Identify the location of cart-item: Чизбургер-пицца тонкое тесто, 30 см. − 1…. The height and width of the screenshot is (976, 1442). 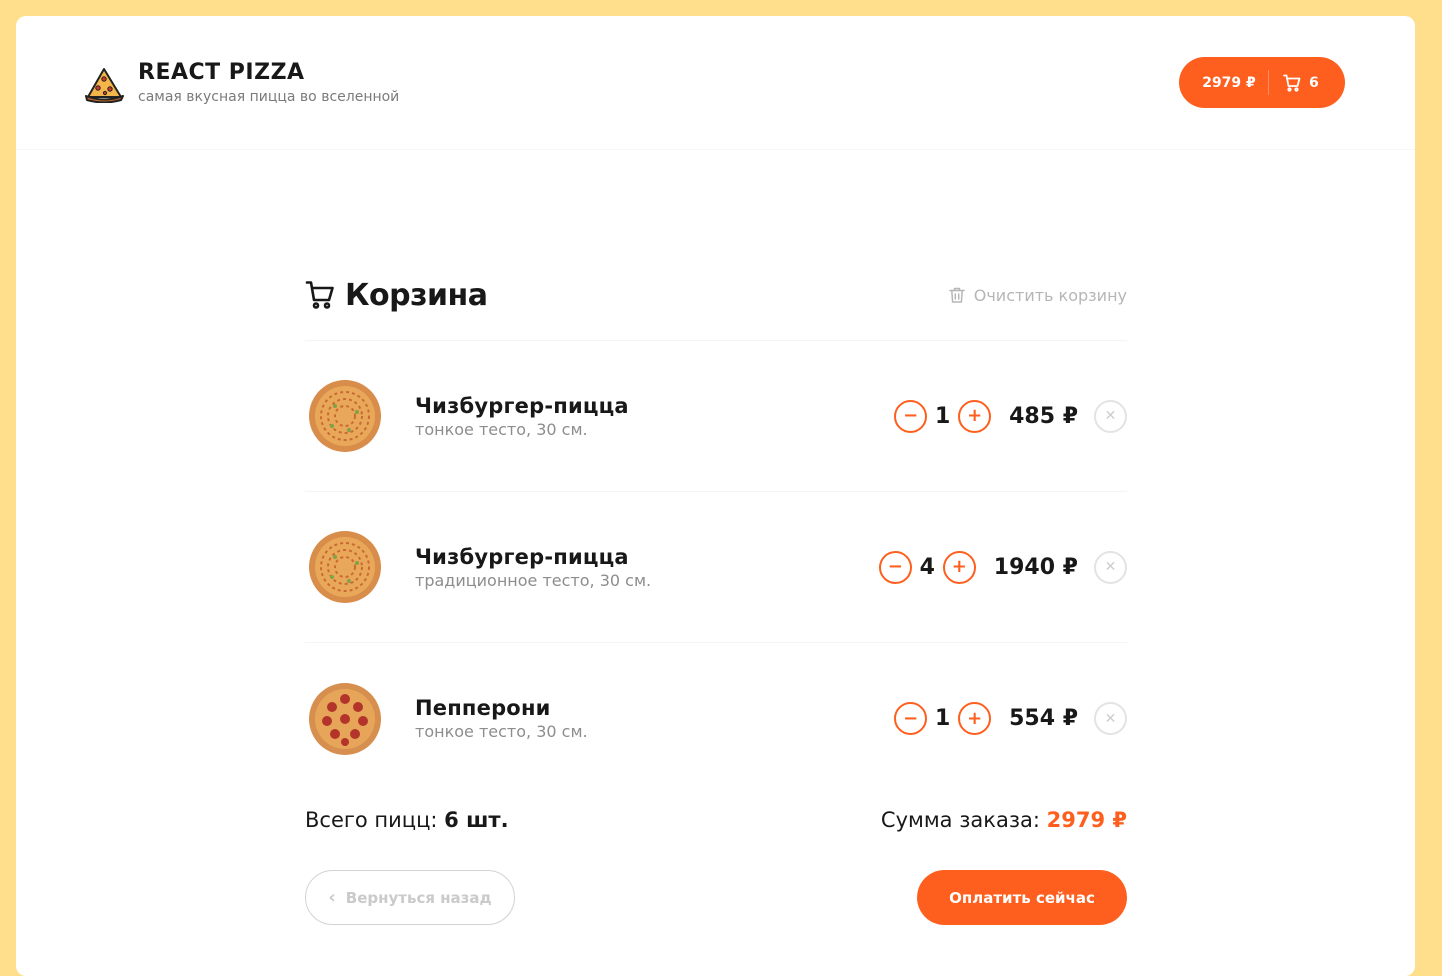
(716, 416).